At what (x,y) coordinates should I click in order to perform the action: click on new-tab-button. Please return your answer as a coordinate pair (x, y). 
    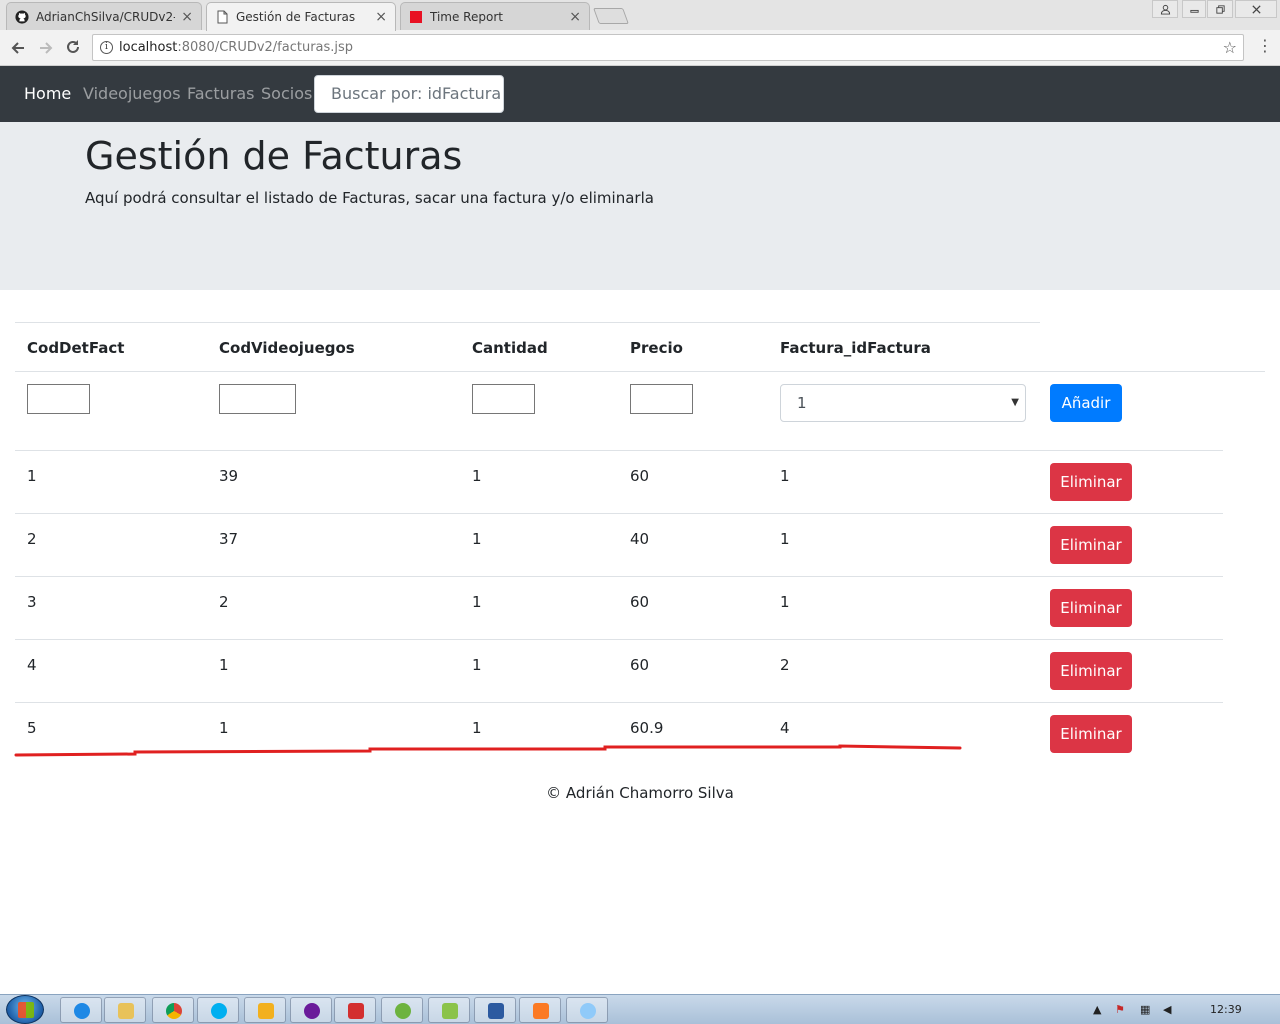
    Looking at the image, I should click on (611, 16).